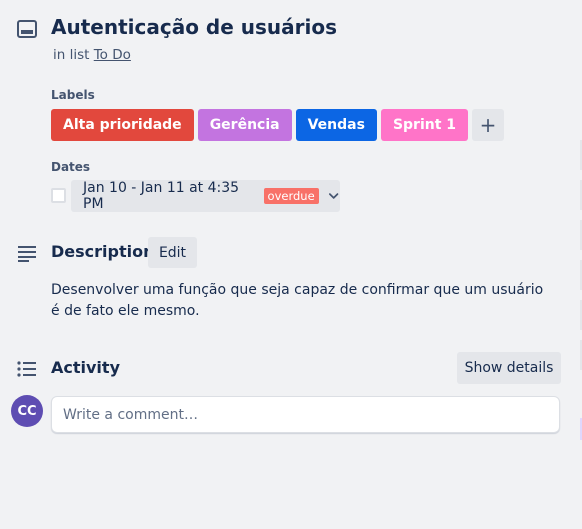  Describe the element at coordinates (27, 254) in the screenshot. I see `description-icon` at that location.